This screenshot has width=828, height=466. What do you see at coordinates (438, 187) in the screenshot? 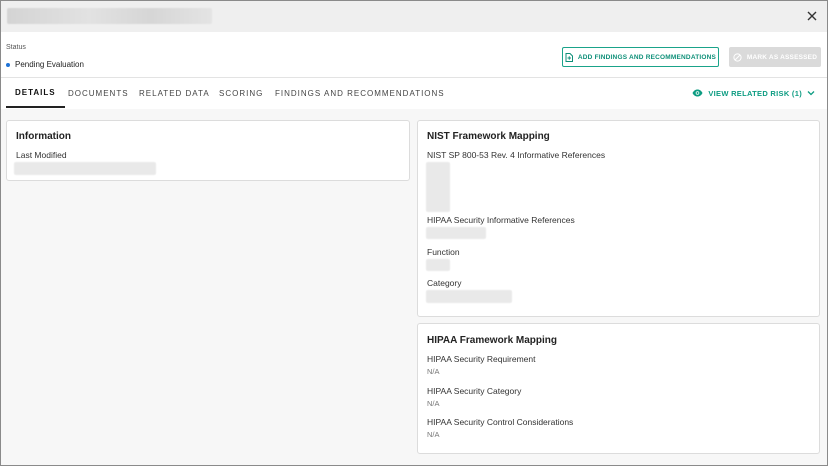
I see `redacted-nist-references` at bounding box center [438, 187].